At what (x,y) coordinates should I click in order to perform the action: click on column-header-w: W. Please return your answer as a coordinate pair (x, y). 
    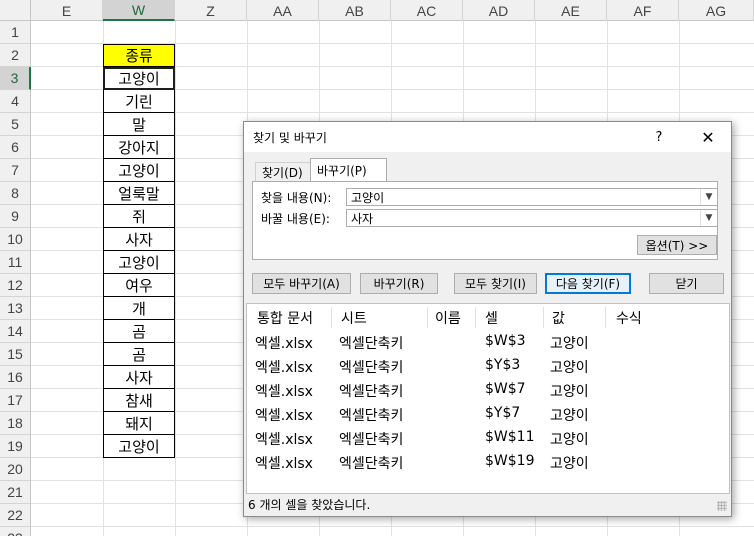
    Looking at the image, I should click on (139, 10).